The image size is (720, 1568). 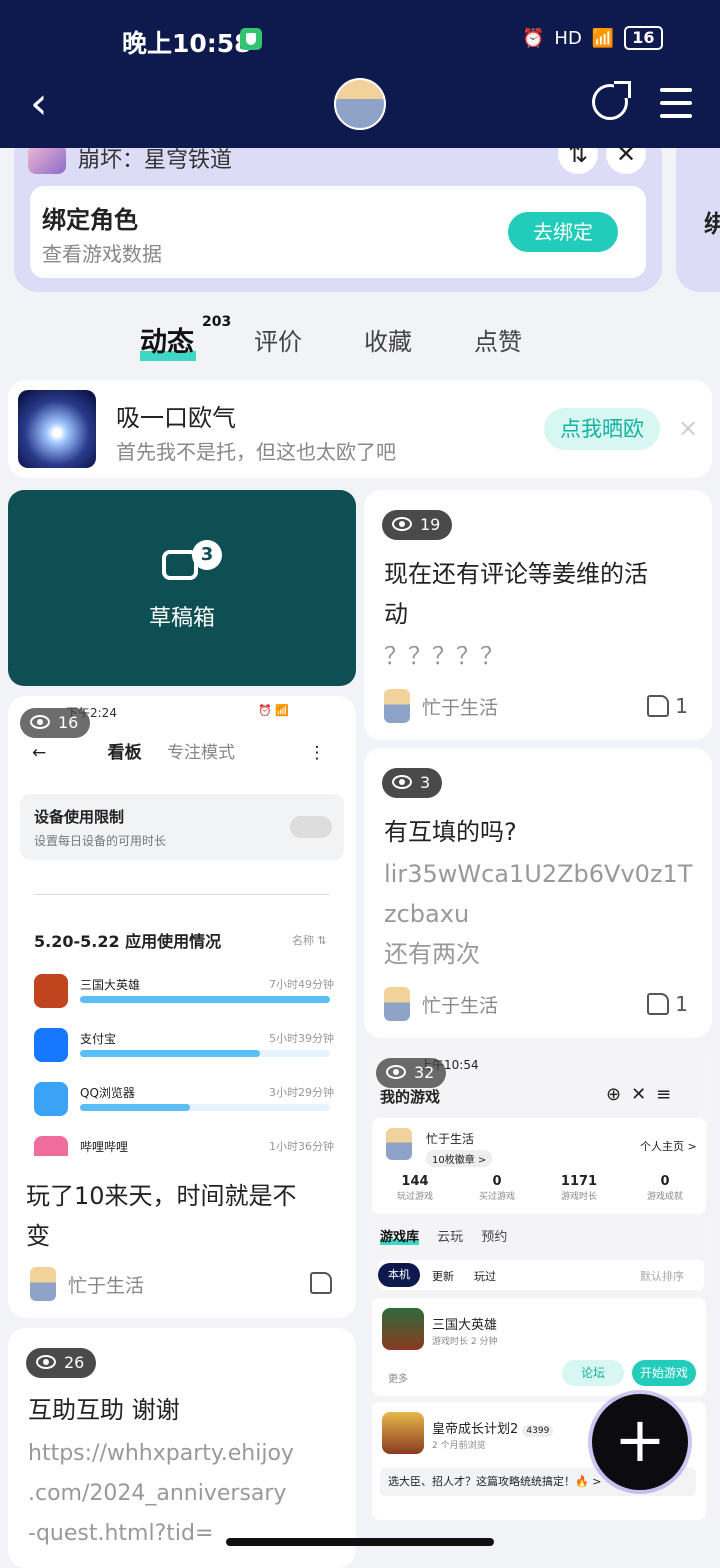 What do you see at coordinates (57, 429) in the screenshot?
I see `promo-image` at bounding box center [57, 429].